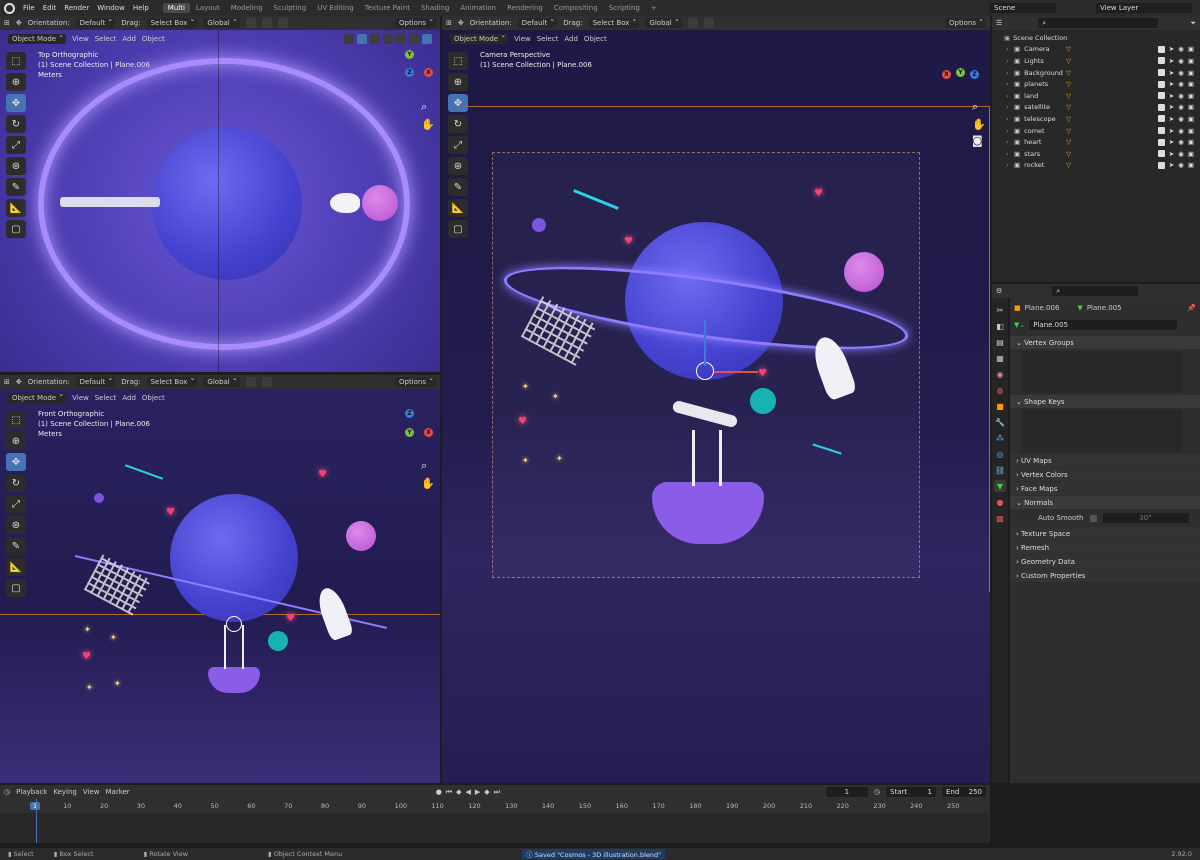  I want to click on gizmo-z: Z, so click(409, 72).